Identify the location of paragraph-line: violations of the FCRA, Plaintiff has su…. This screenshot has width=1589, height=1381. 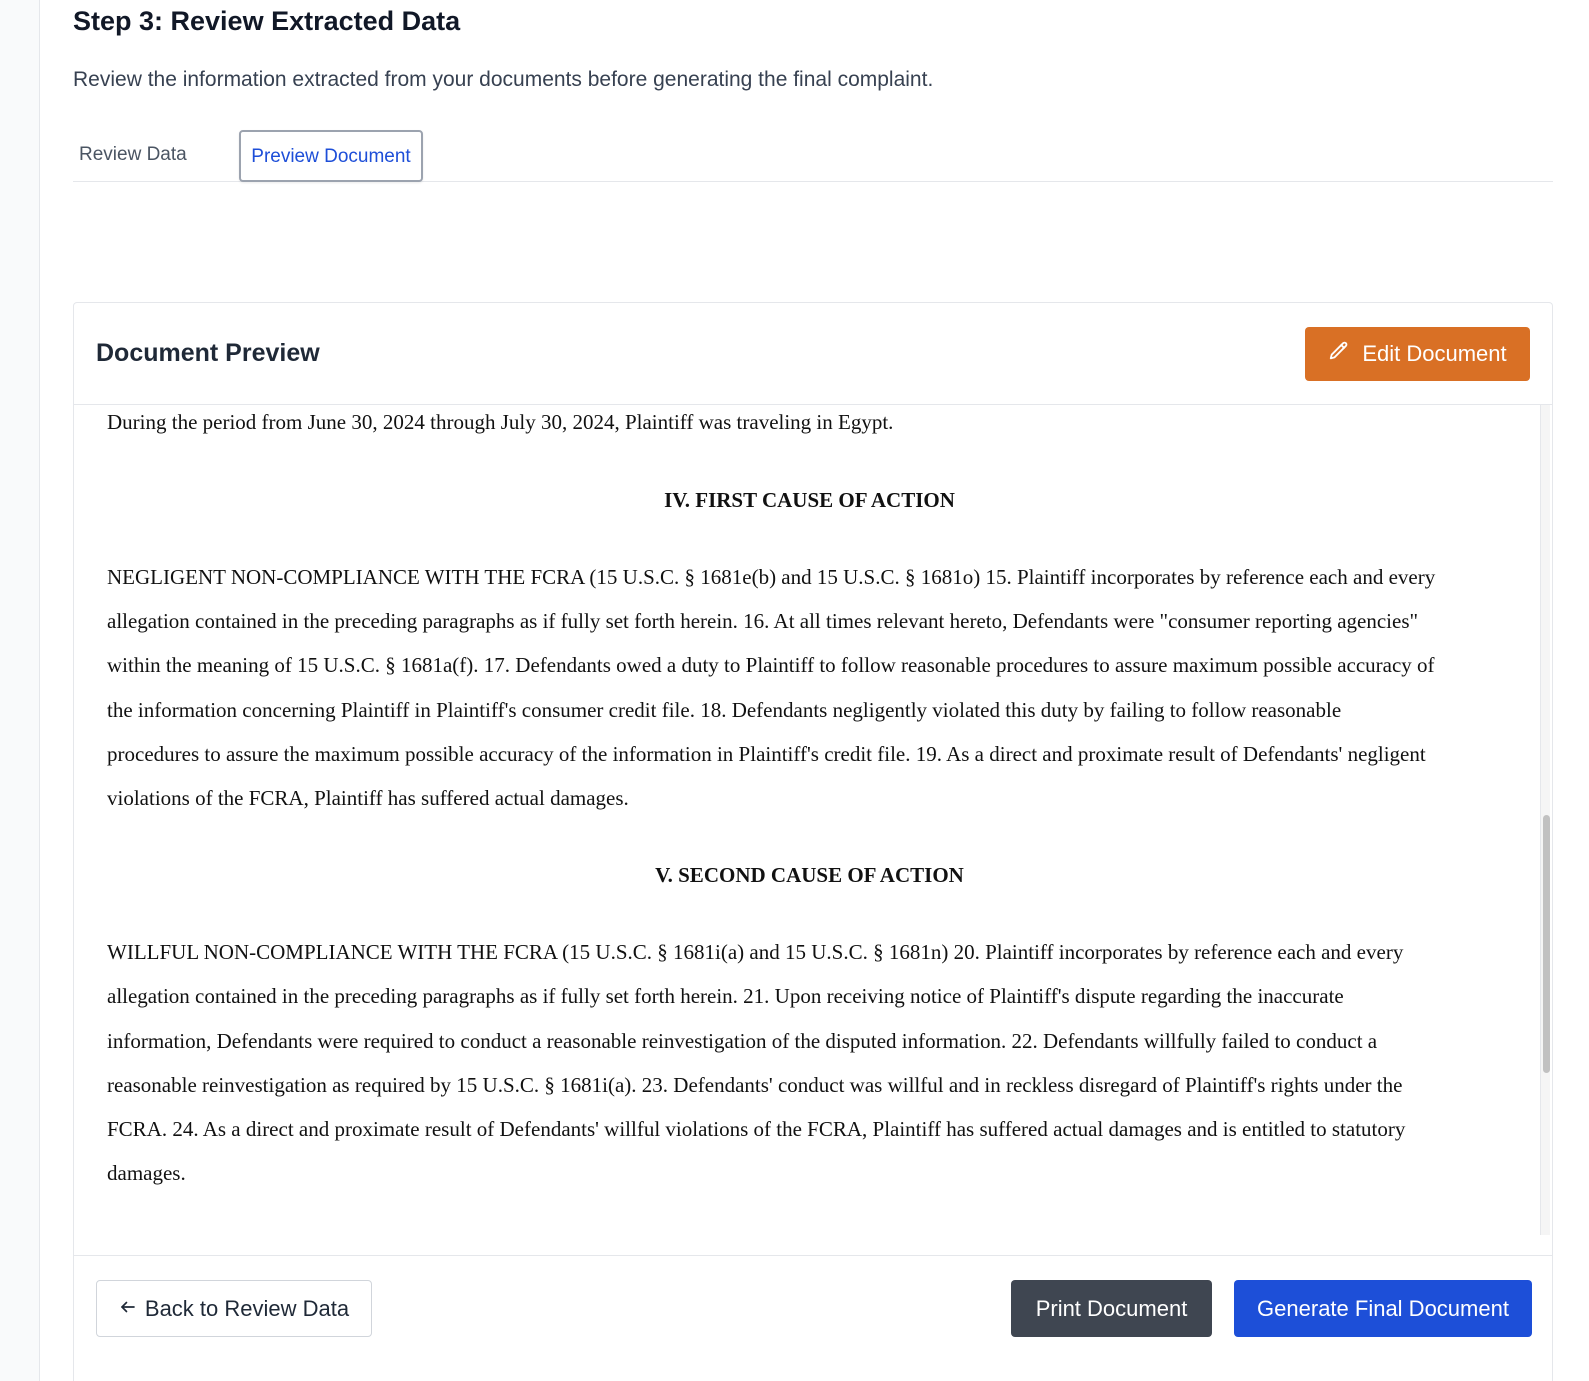
(368, 798).